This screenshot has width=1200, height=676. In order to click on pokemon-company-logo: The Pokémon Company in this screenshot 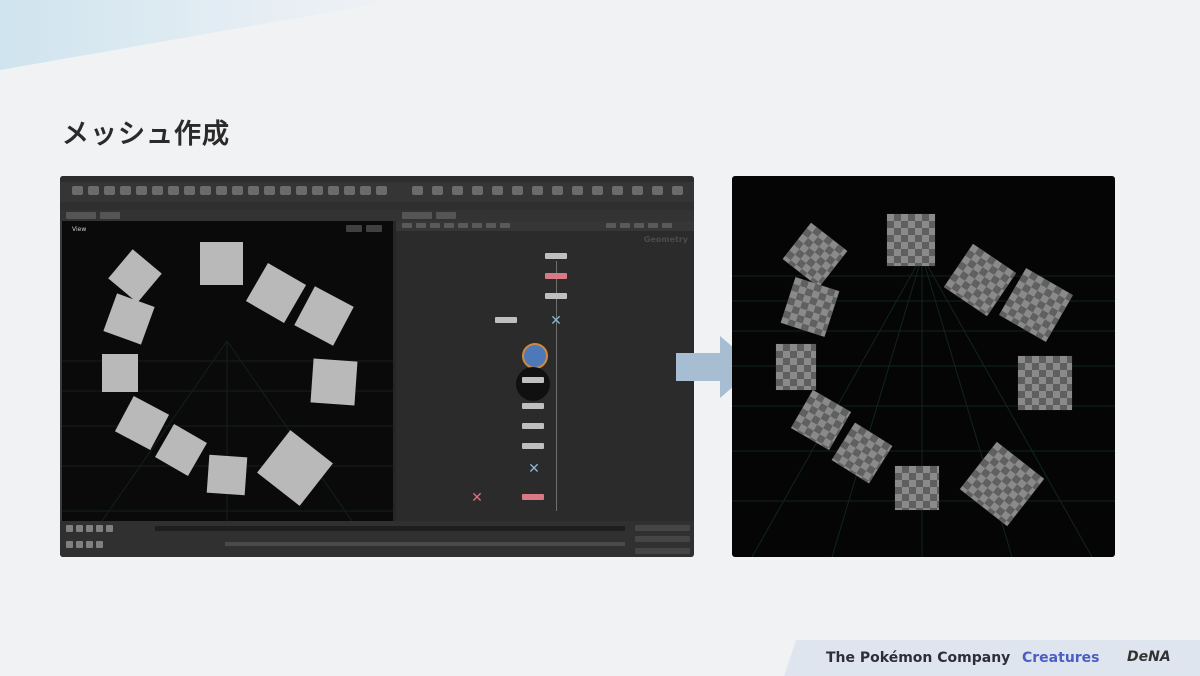, I will do `click(918, 658)`.